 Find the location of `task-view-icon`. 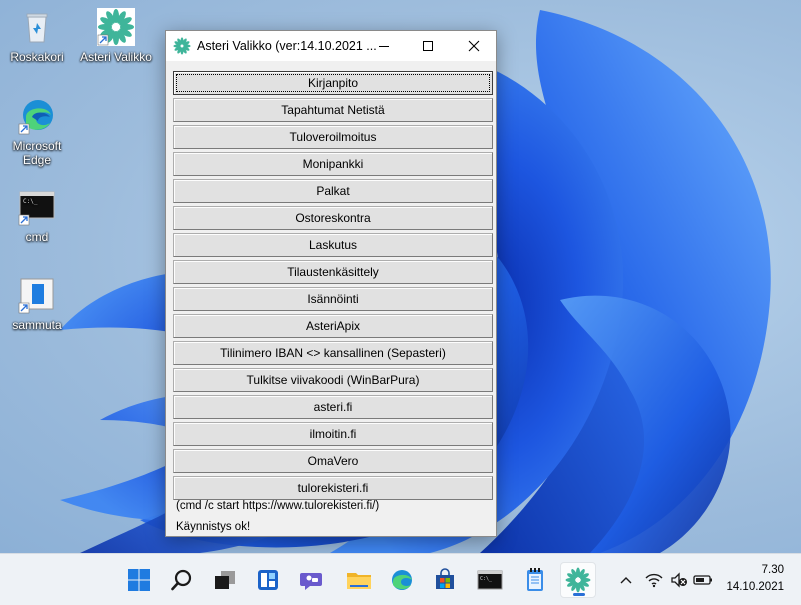

task-view-icon is located at coordinates (225, 580).